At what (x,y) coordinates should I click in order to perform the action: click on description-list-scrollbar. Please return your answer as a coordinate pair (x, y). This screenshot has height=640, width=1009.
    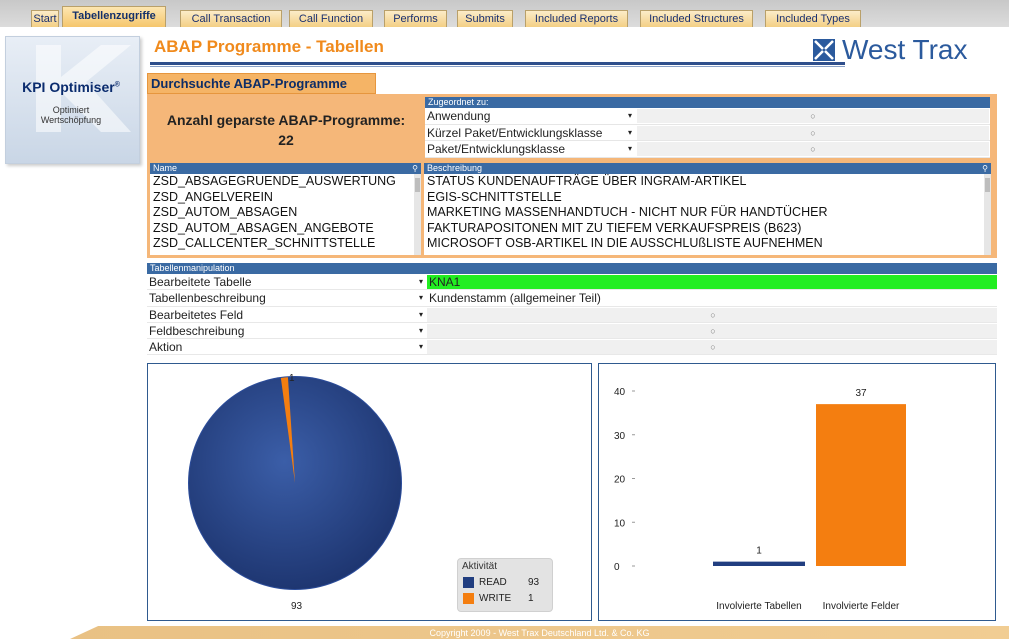
    Looking at the image, I should click on (987, 214).